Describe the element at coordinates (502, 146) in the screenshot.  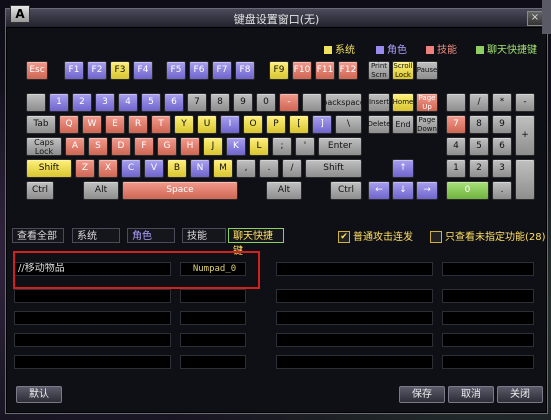
I see `key-numpad-6: 6` at that location.